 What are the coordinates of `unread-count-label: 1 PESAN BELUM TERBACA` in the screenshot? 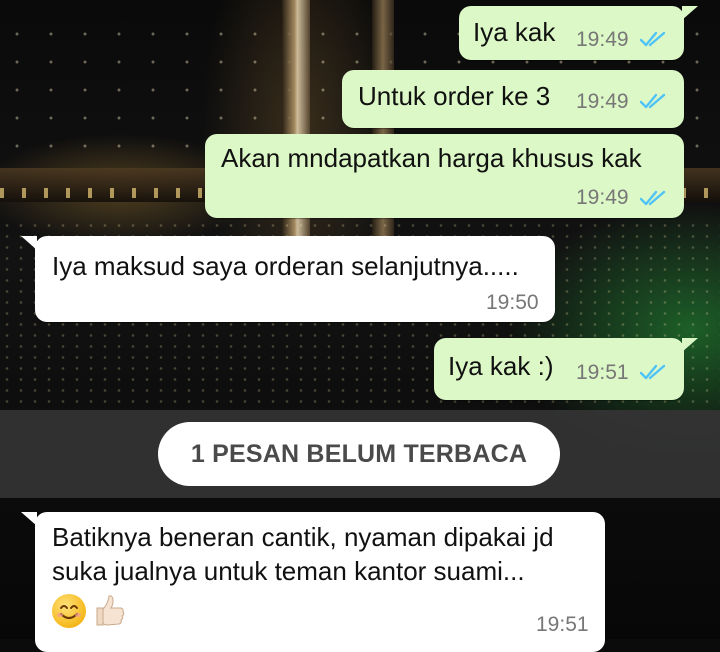 It's located at (359, 454).